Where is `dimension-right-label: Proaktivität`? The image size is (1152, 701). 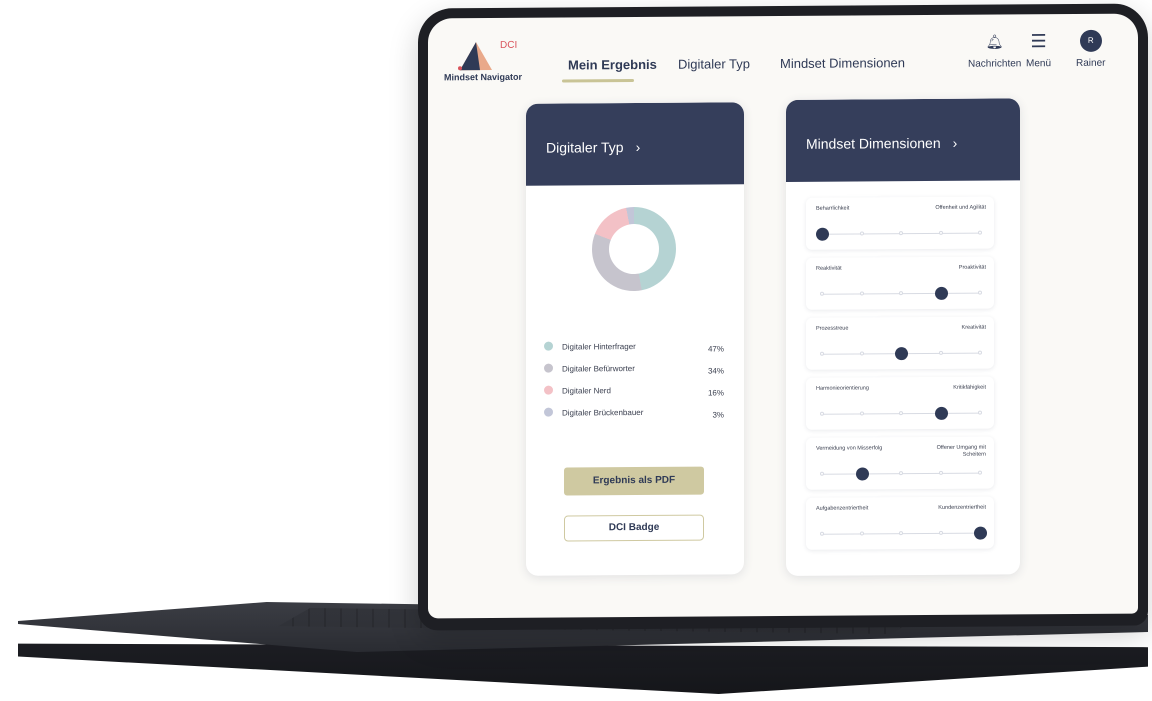
dimension-right-label: Proaktivität is located at coordinates (972, 267).